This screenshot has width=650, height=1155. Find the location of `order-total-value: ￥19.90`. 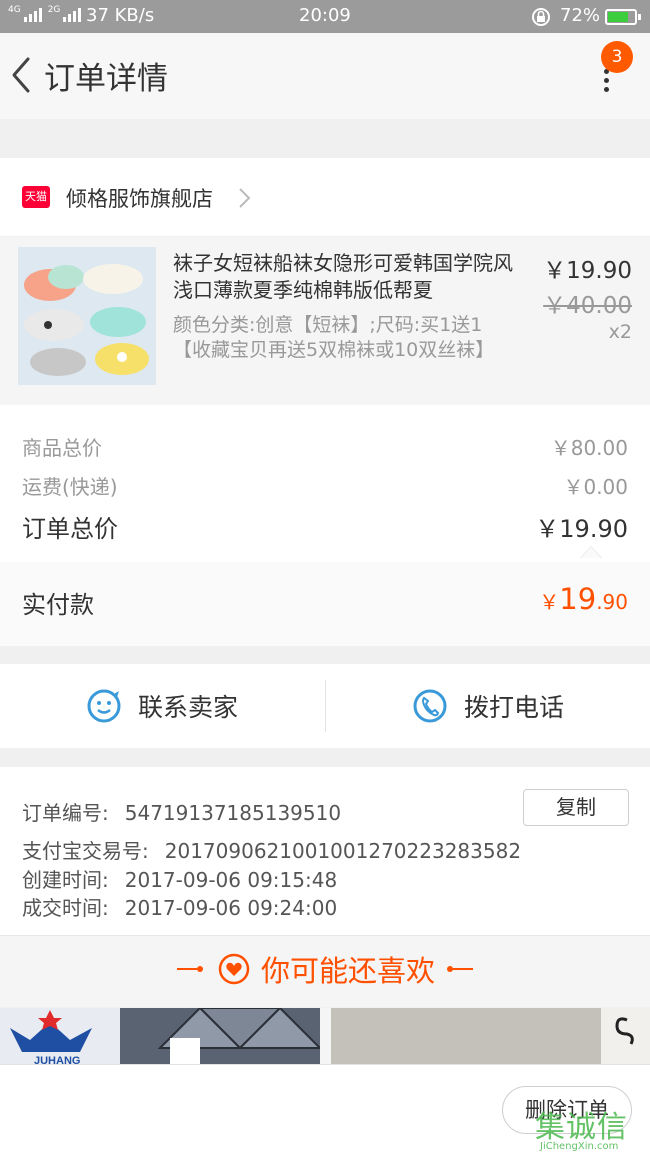

order-total-value: ￥19.90 is located at coordinates (581, 529).